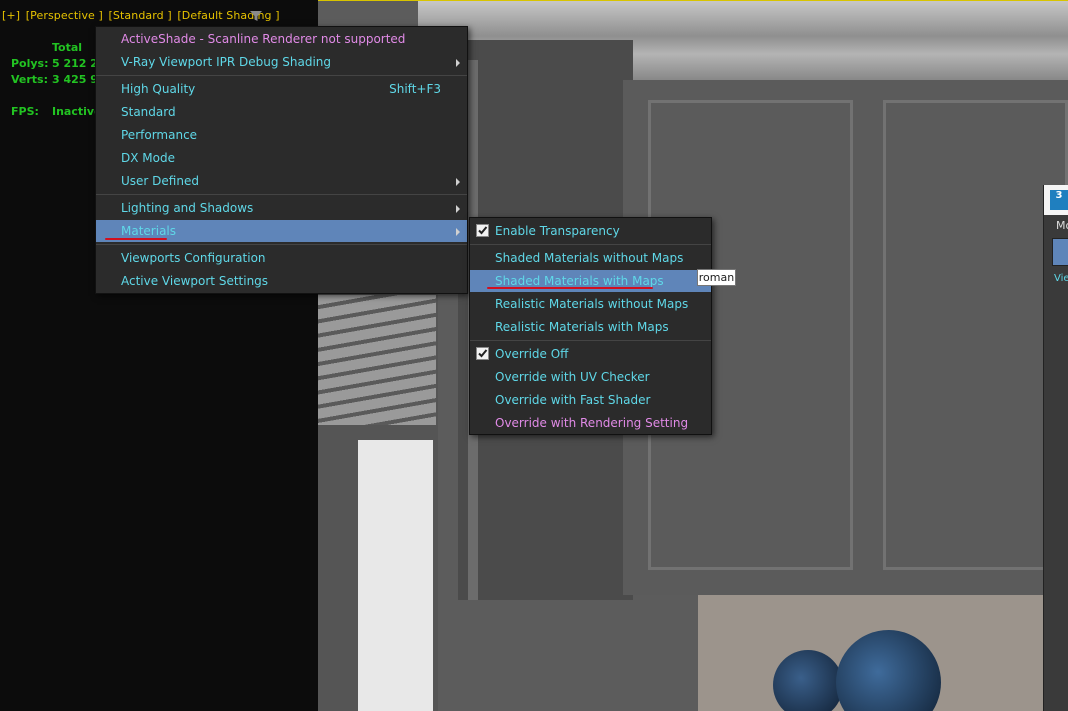  I want to click on panel-label: Mo, so click(1062, 225).